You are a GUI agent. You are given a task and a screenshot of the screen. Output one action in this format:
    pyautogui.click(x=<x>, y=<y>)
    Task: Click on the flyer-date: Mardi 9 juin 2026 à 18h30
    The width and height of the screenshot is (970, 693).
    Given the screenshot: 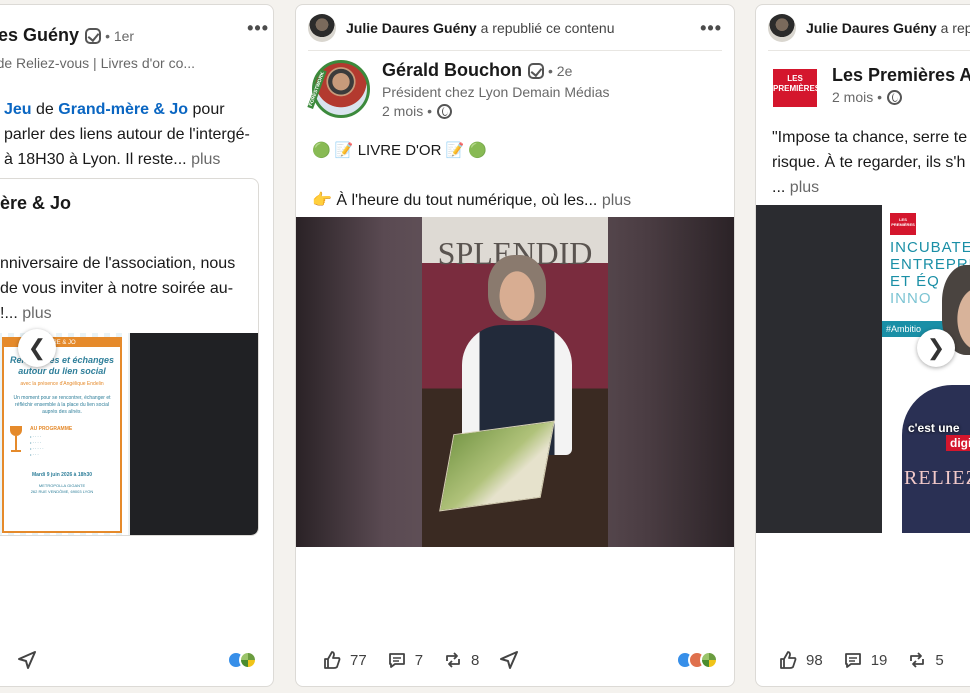 What is the action you would take?
    pyautogui.click(x=62, y=475)
    